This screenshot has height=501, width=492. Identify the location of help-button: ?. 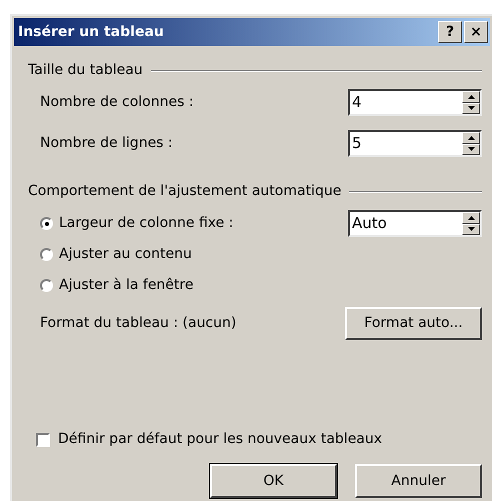
(450, 32).